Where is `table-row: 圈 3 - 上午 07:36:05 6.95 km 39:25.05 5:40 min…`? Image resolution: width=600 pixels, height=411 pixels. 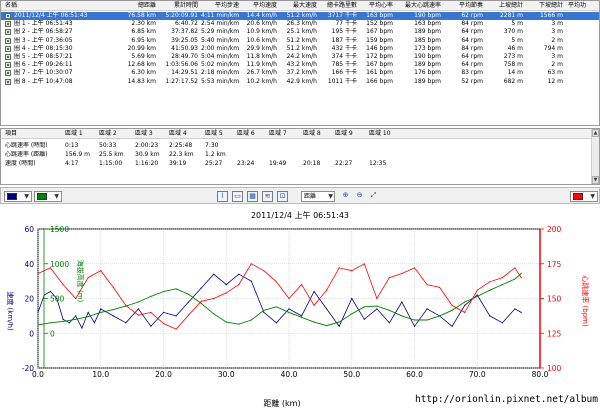
table-row: 圈 3 - 上午 07:36:05 6.95 km 39:25.05 5:40 min… is located at coordinates (300, 41).